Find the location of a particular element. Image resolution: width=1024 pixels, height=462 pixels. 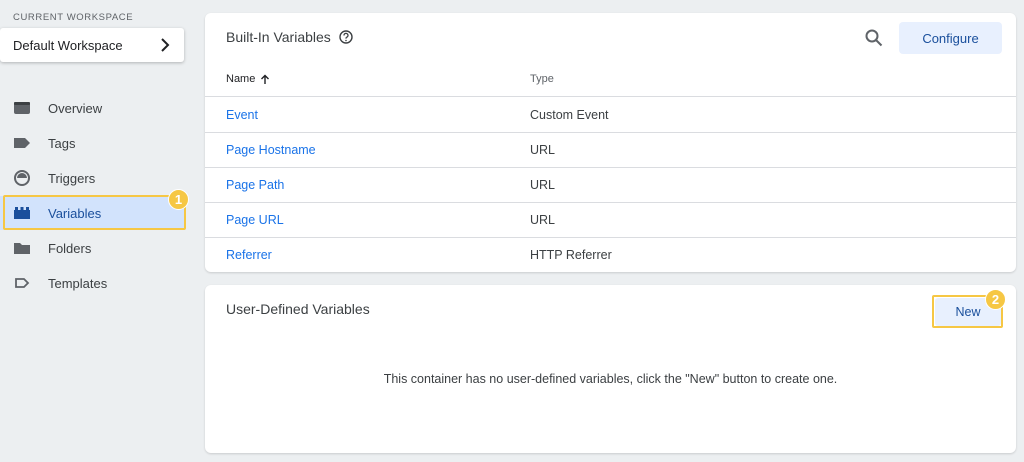

table-row: Event Custom Event is located at coordinates (610, 115).